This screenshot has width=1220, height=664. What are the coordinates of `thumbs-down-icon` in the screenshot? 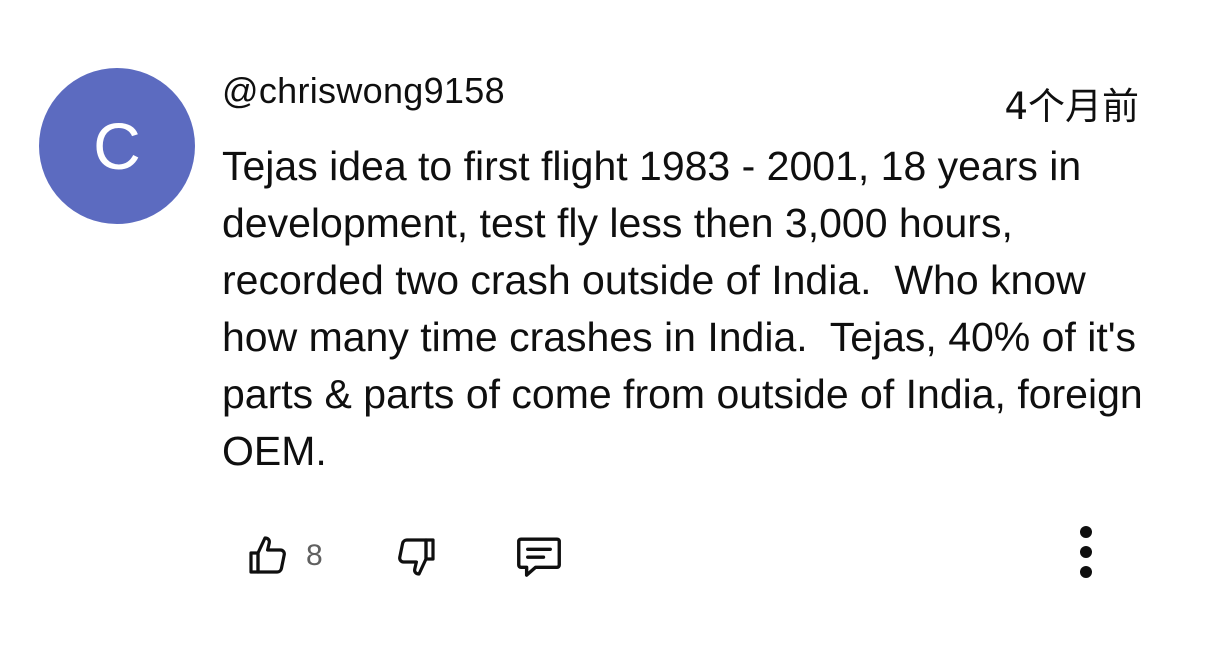 It's located at (416, 556).